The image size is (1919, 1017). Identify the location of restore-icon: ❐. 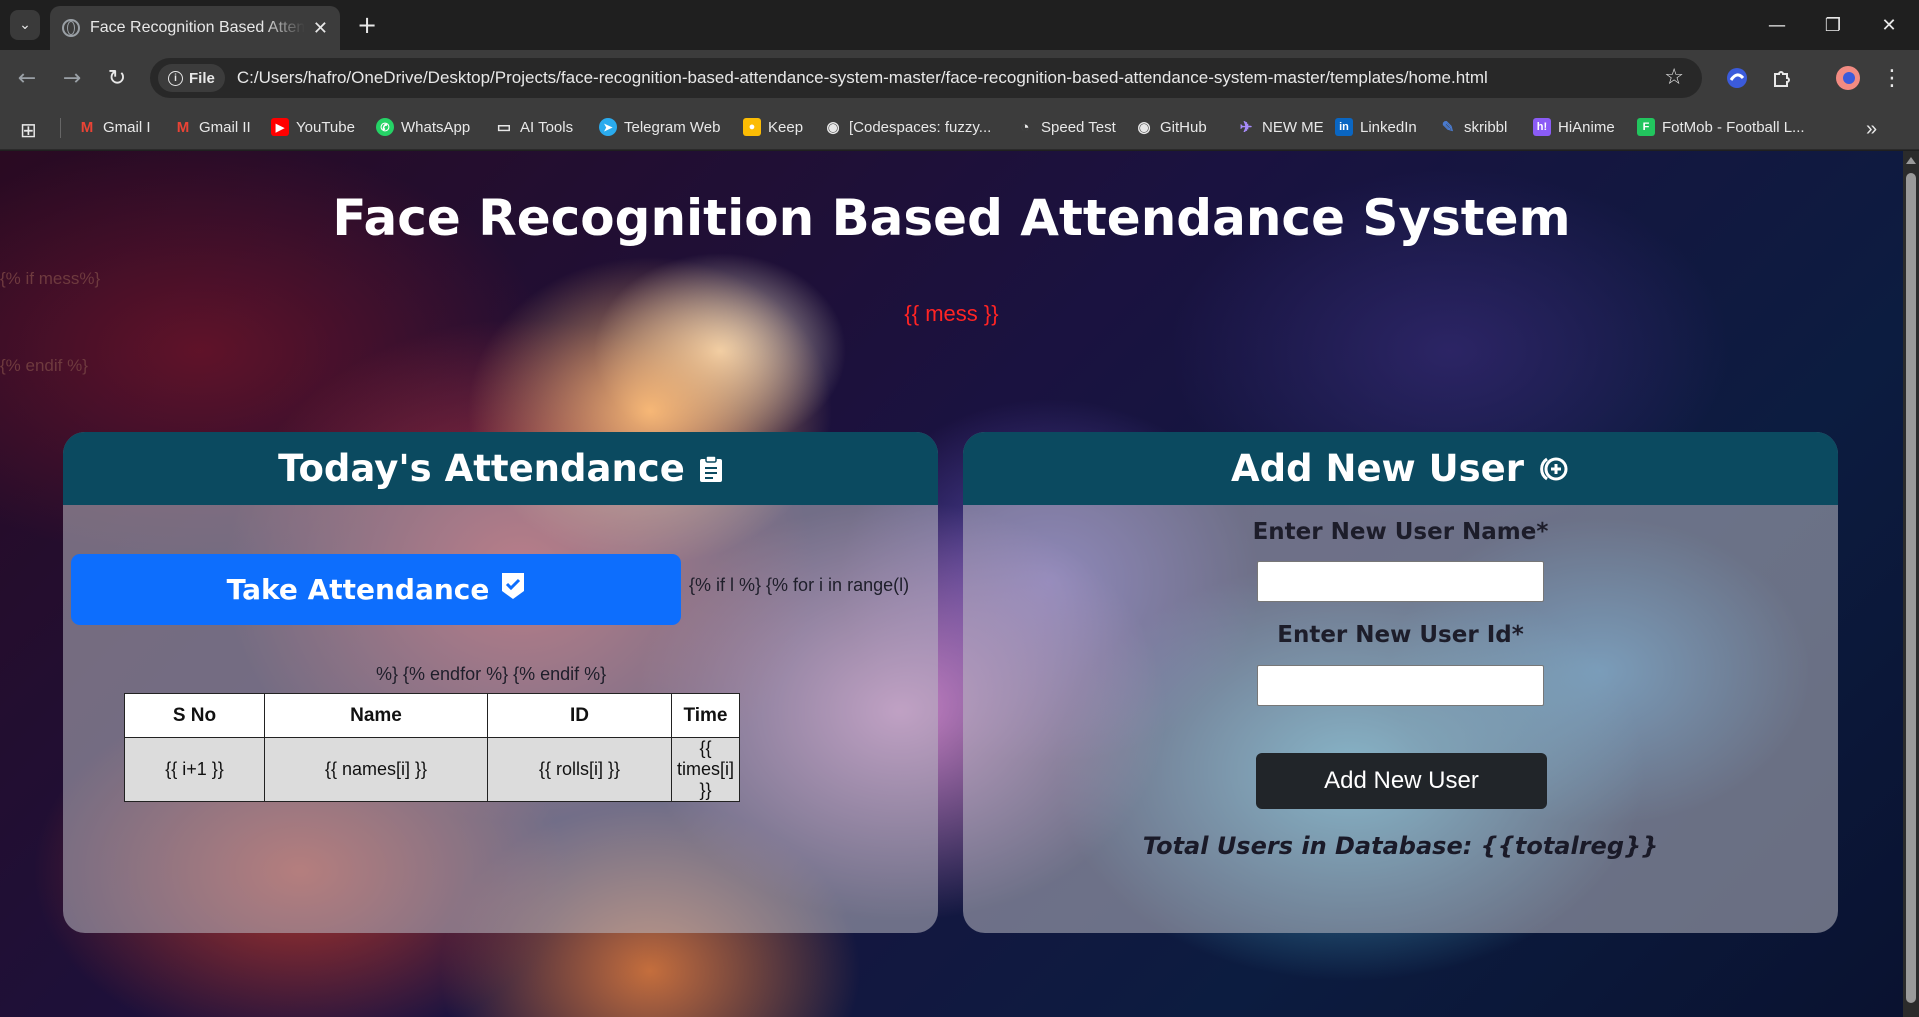
(1833, 25).